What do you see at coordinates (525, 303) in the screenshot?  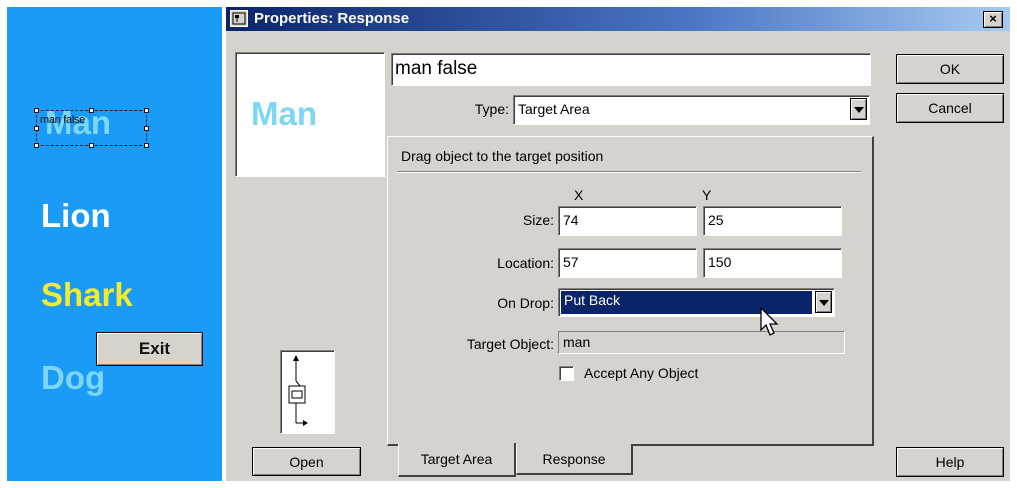 I see `on-drop-label: On Drop:` at bounding box center [525, 303].